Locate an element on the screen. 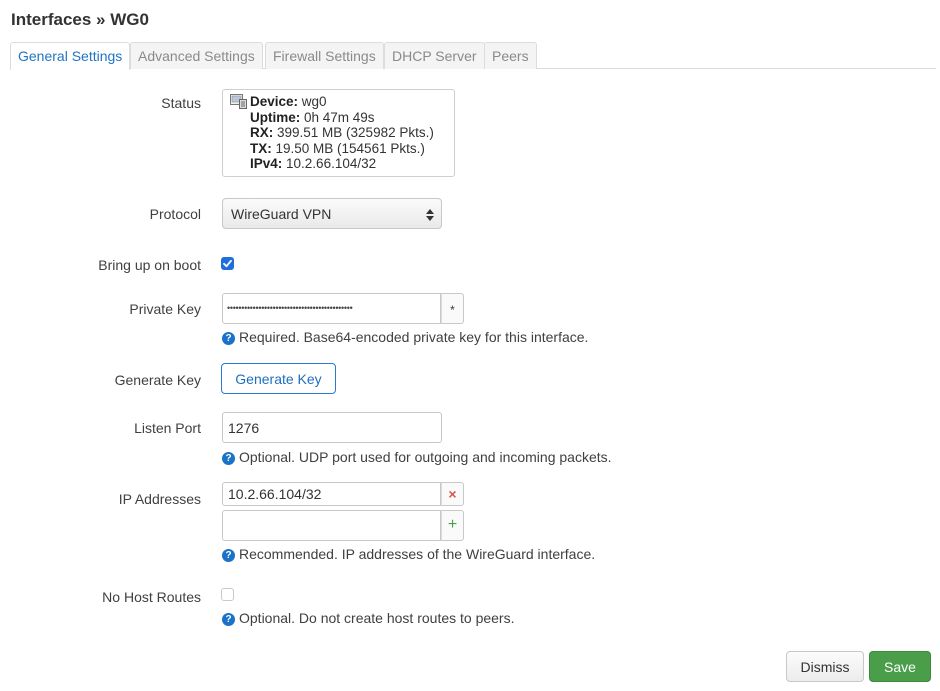  generate-key-button: Generate Key is located at coordinates (278, 378).